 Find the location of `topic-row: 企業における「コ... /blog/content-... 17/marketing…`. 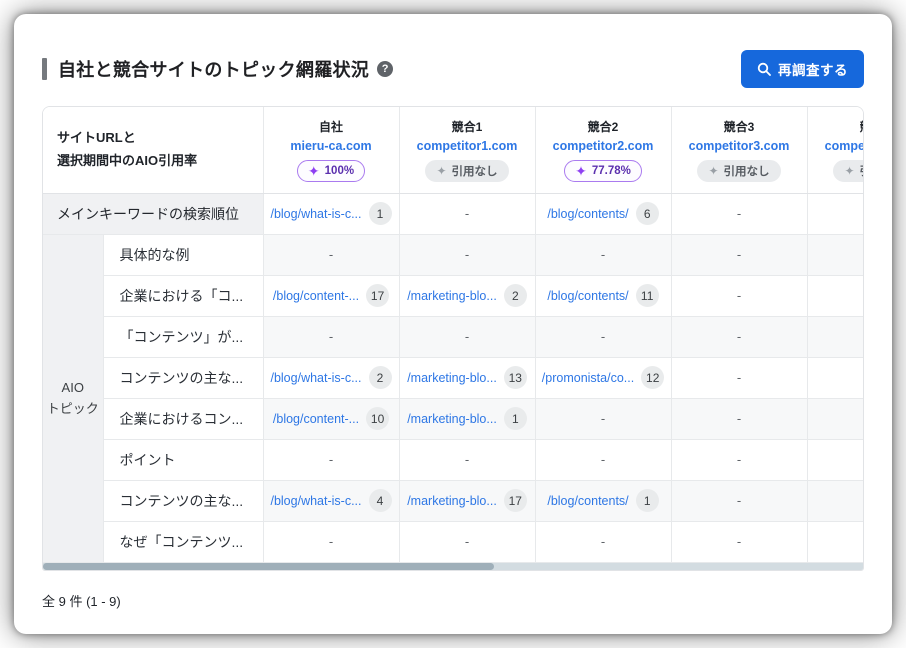

topic-row: 企業における「コ... /blog/content-... 17/marketing… is located at coordinates (453, 296).